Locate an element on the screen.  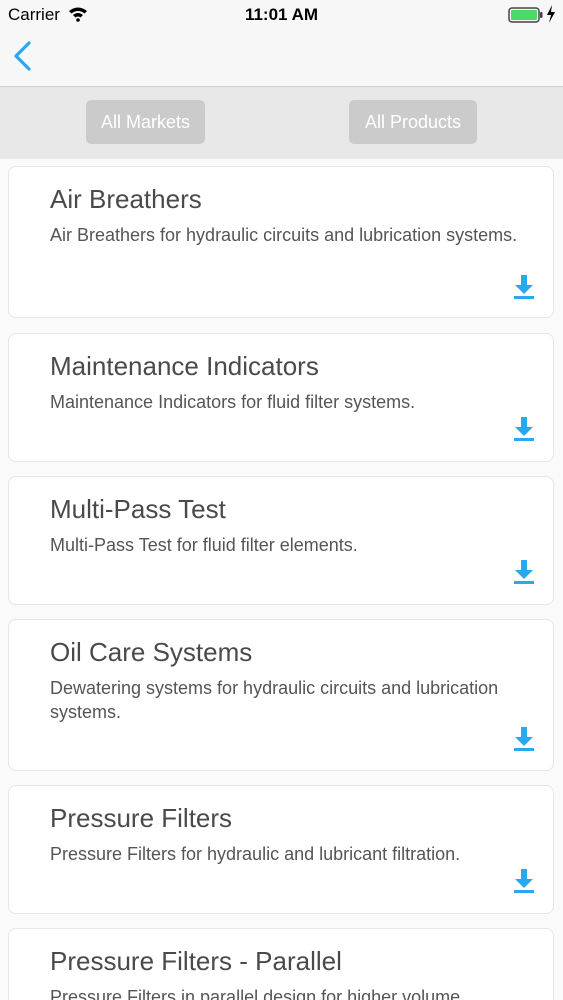
all-markets-button: All Markets is located at coordinates (145, 122).